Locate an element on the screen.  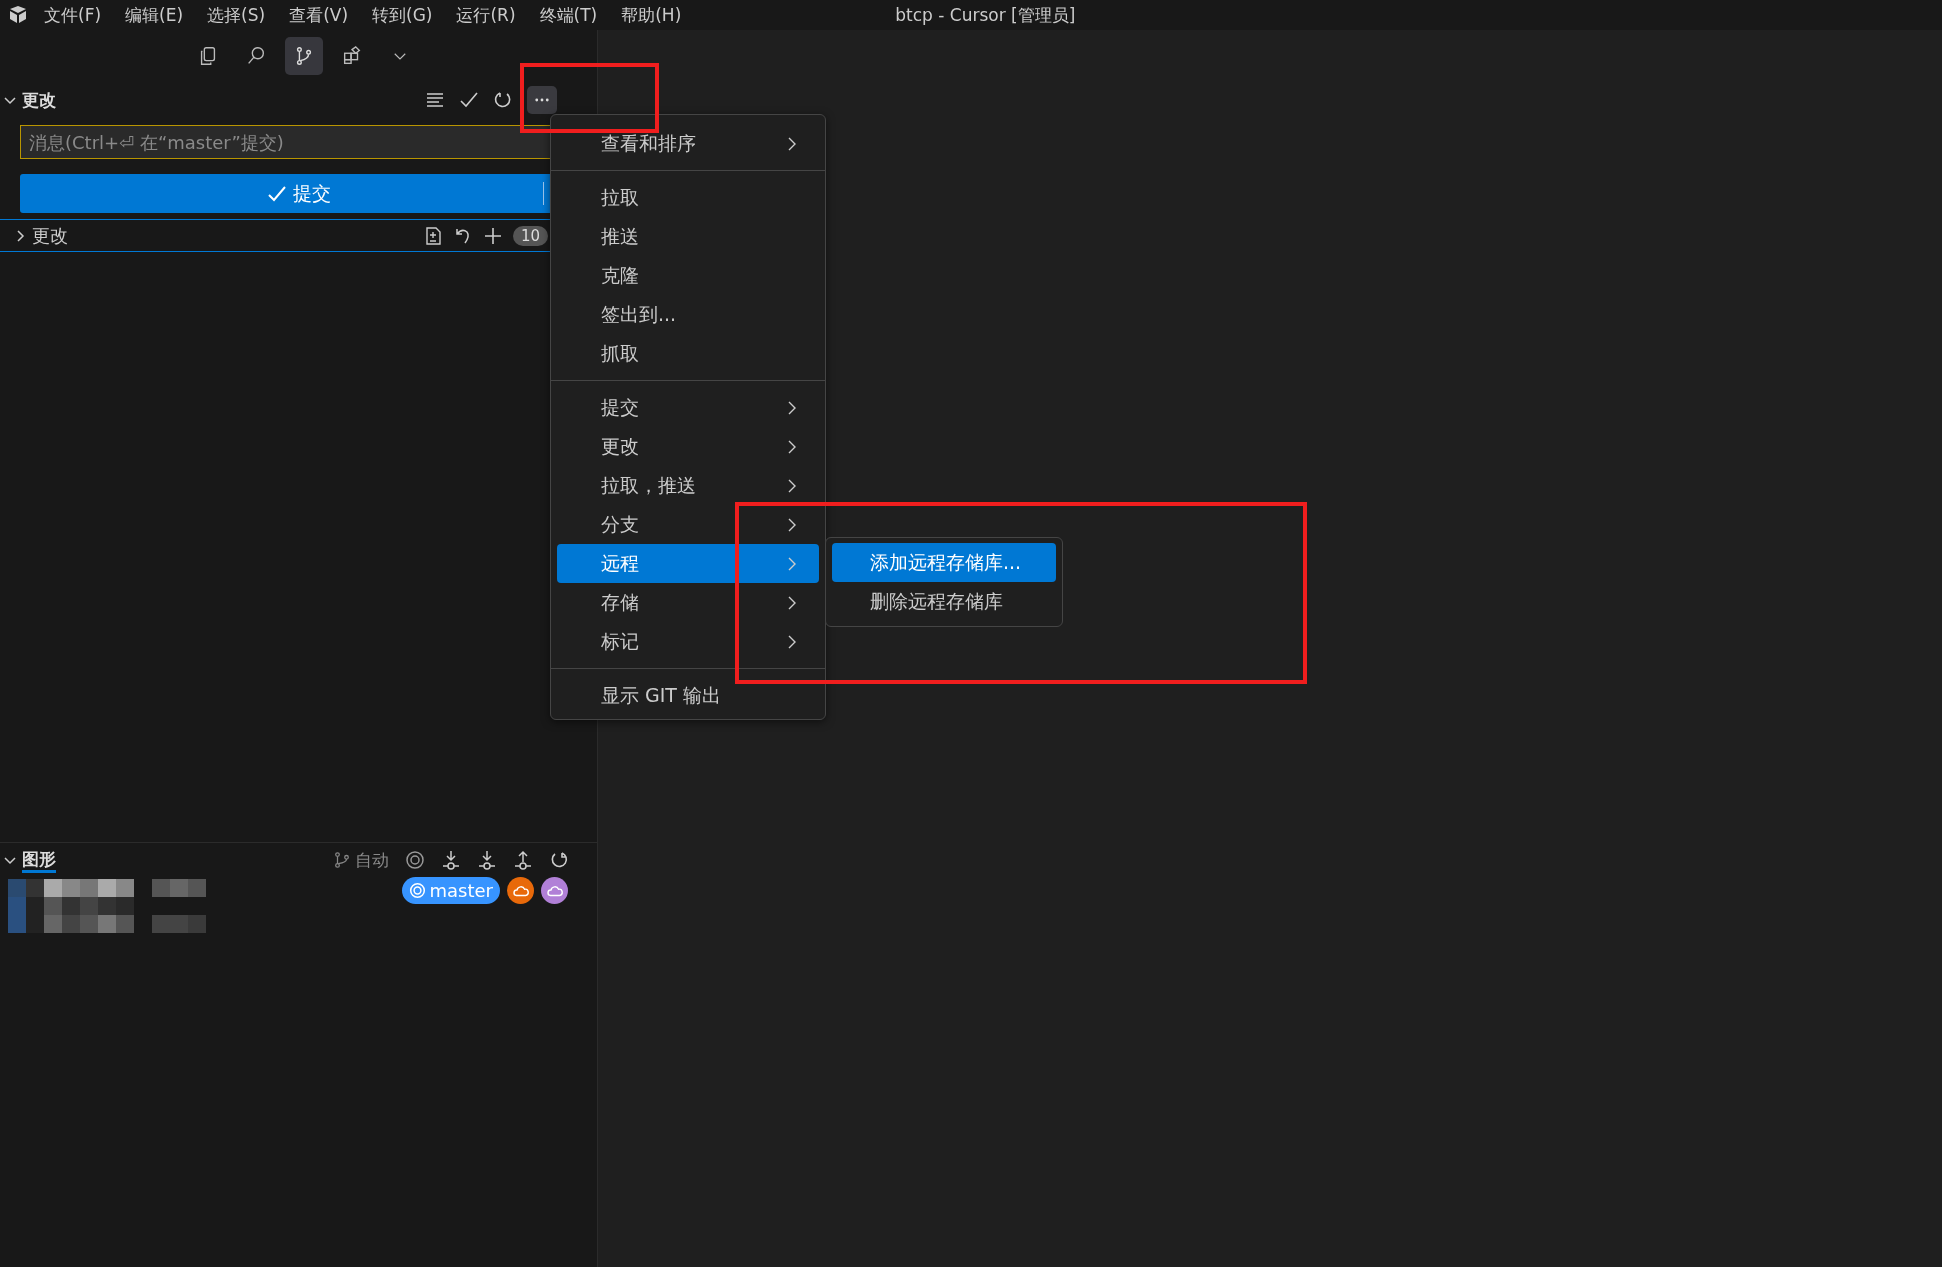
more-actions-button is located at coordinates (542, 100).